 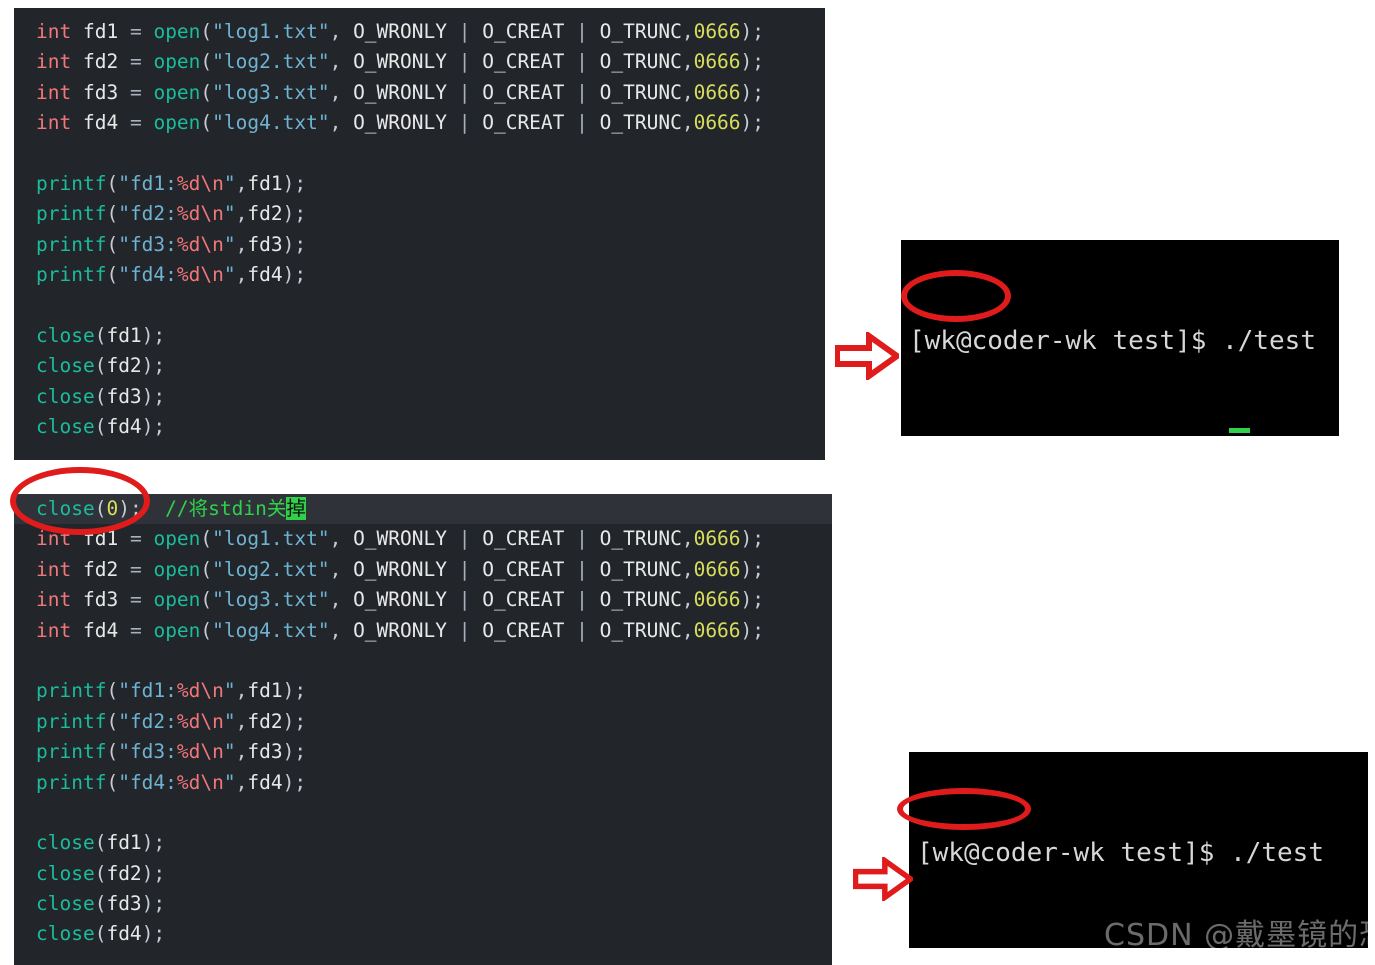 What do you see at coordinates (77, 599) in the screenshot?
I see `code-token-op` at bounding box center [77, 599].